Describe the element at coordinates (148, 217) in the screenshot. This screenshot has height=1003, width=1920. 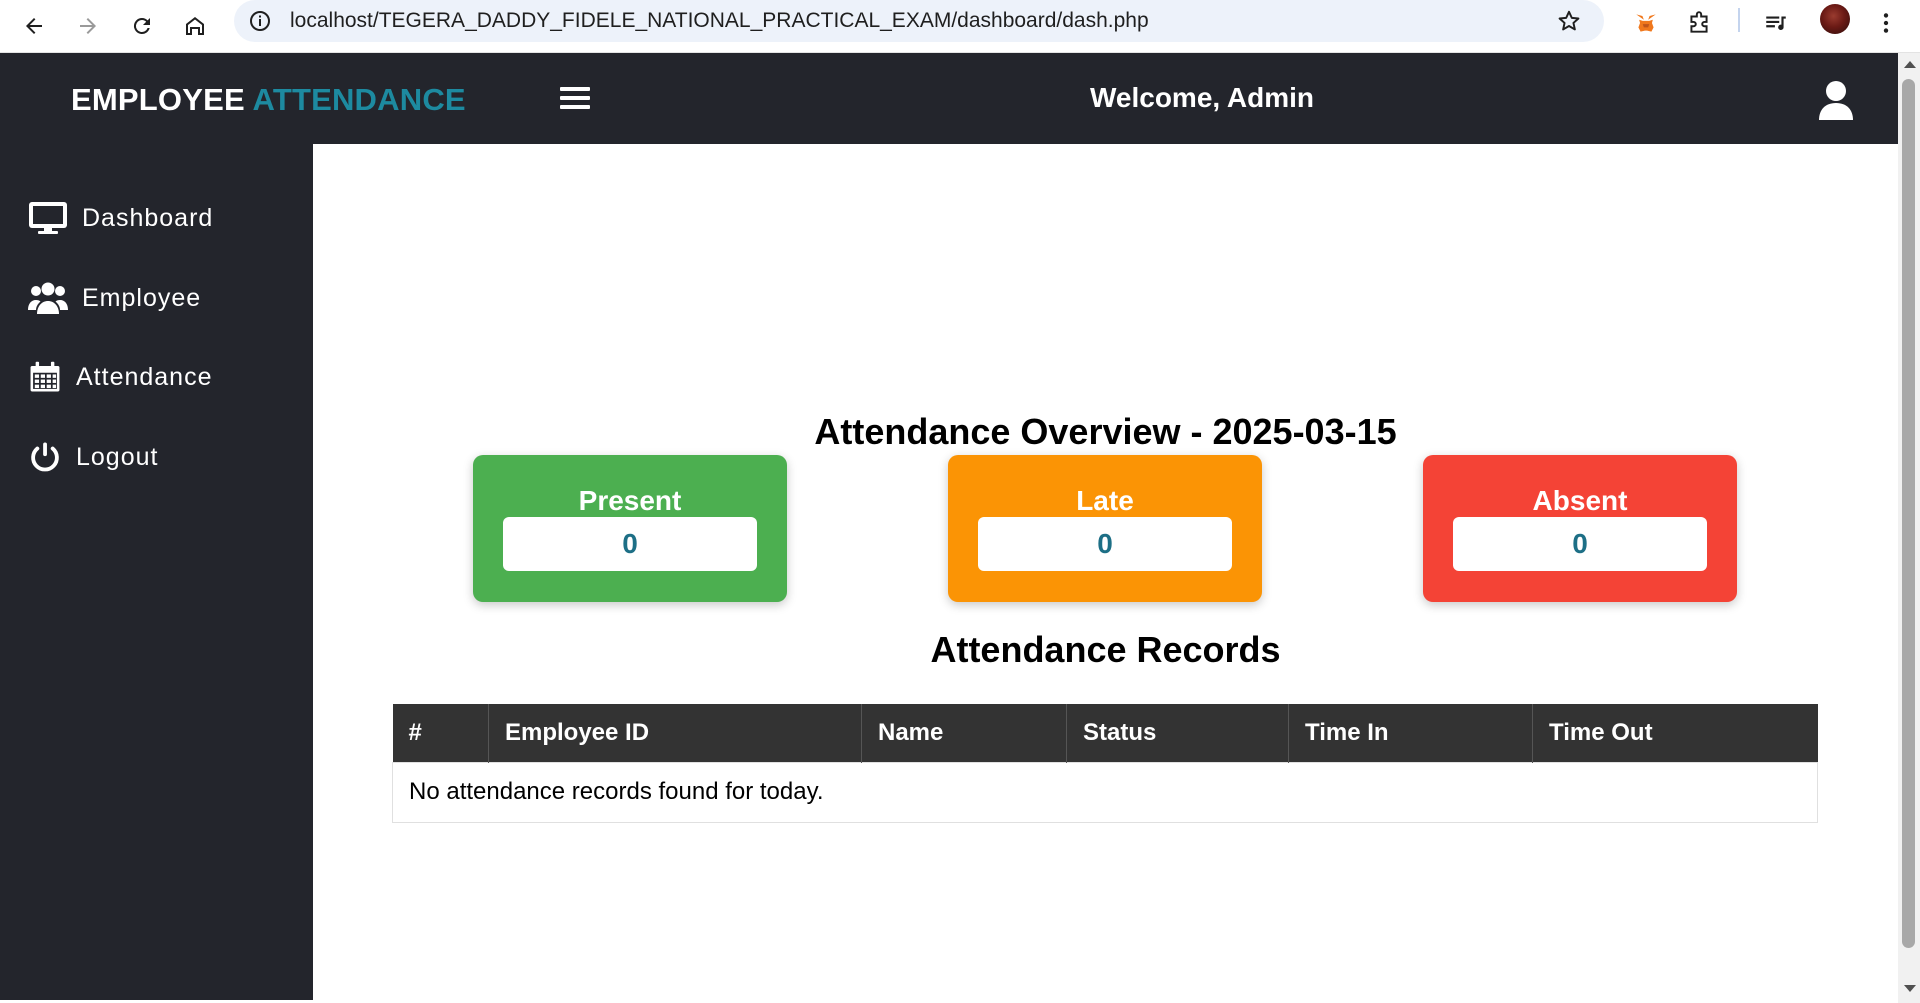
I see `sidebar-item-label: Dashboard` at that location.